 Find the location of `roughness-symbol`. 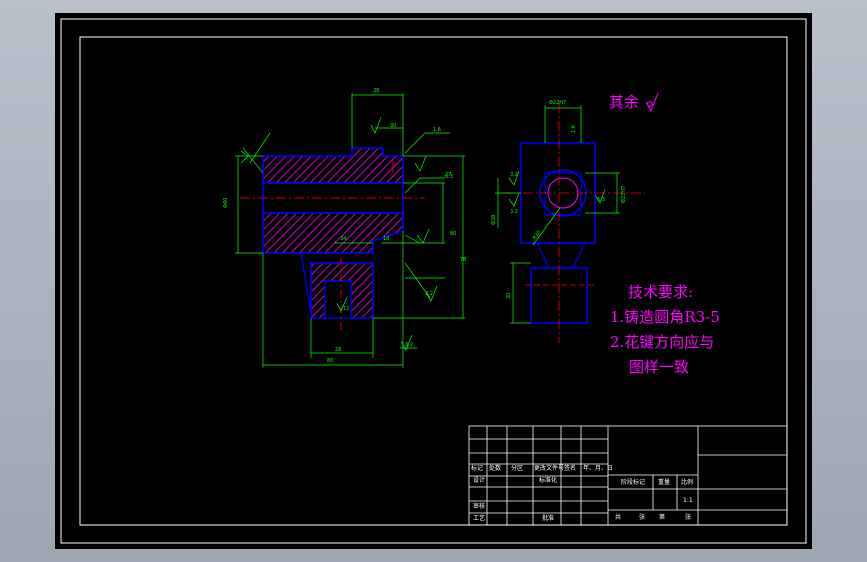

roughness-symbol is located at coordinates (652, 102).